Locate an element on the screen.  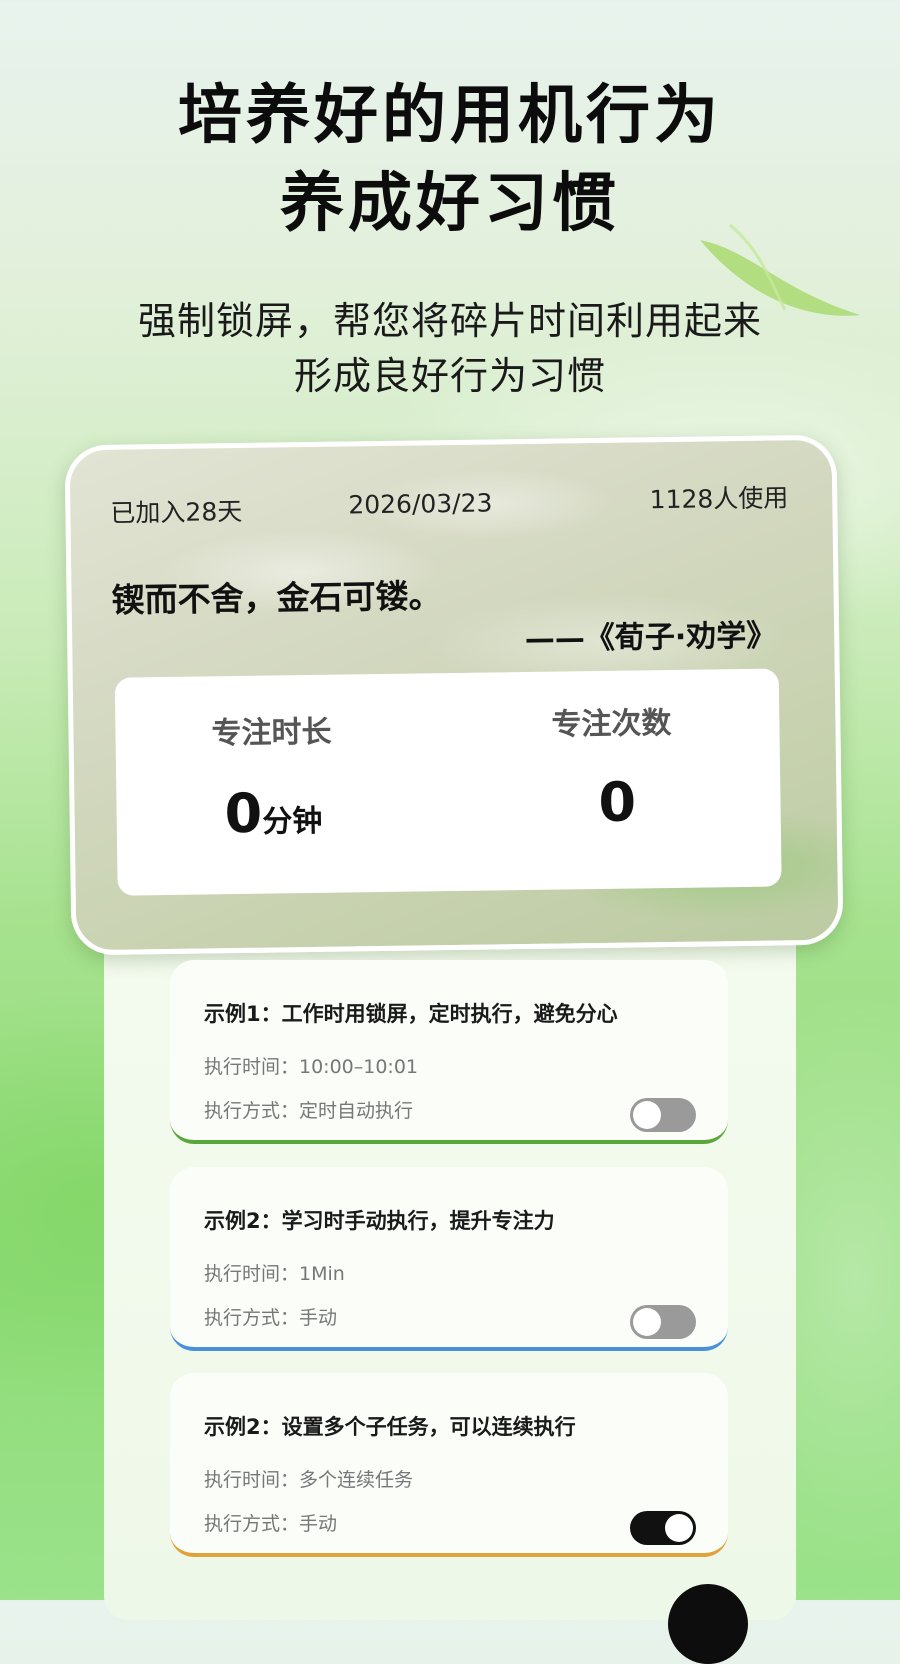
example-mode: 执行方式：定时自动执行 is located at coordinates (309, 1111).